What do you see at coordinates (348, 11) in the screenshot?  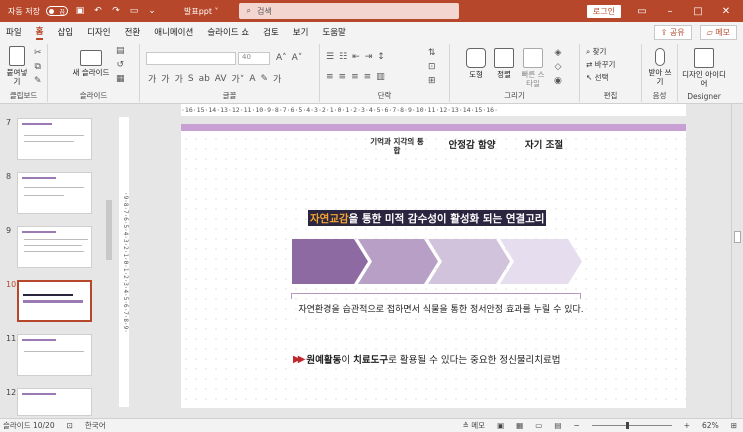 I see `search-input: ⌕ 검색` at bounding box center [348, 11].